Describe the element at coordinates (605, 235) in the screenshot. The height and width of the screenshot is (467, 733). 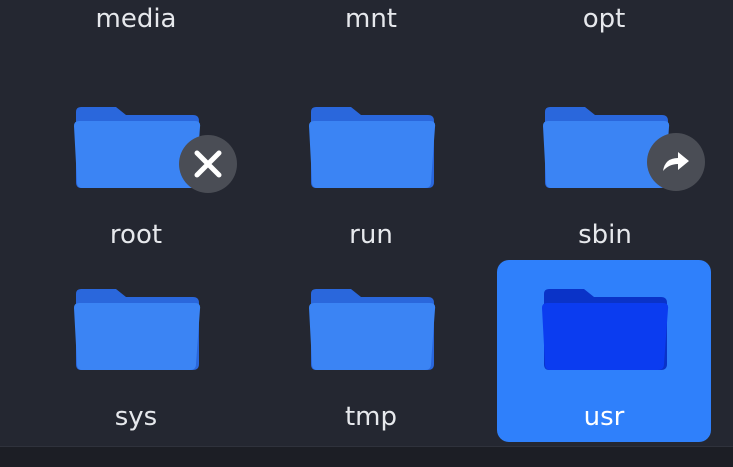
I see `folder-label-sbin: sbin` at that location.